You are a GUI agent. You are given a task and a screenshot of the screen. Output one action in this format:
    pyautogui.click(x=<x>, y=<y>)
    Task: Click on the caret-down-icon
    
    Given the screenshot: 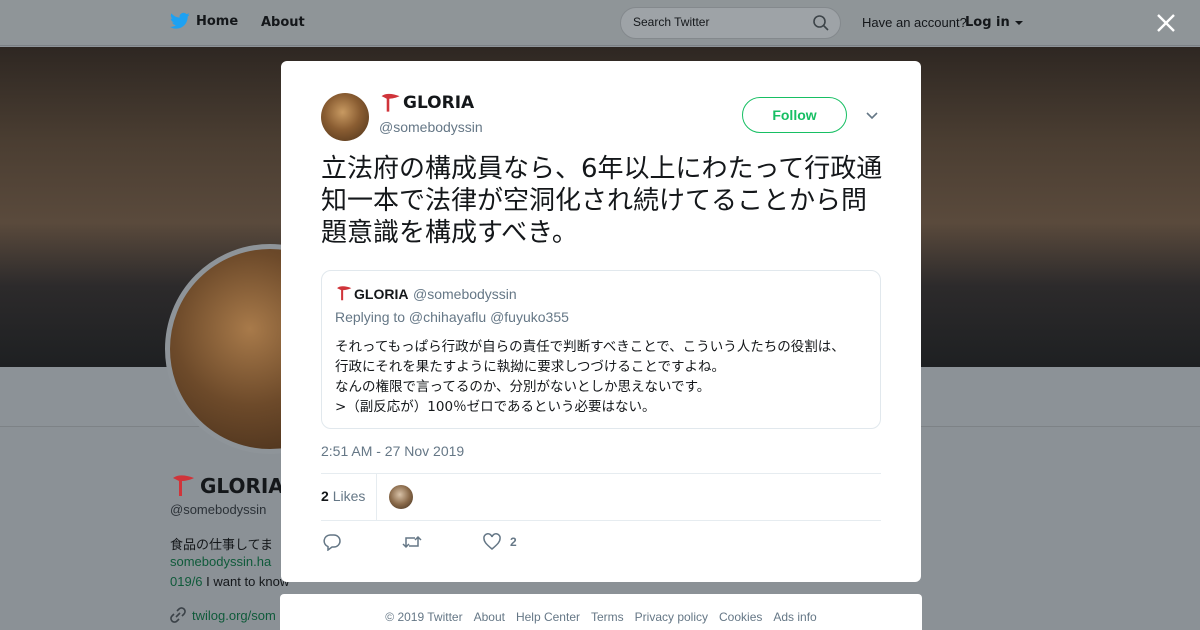 What is the action you would take?
    pyautogui.click(x=1019, y=22)
    